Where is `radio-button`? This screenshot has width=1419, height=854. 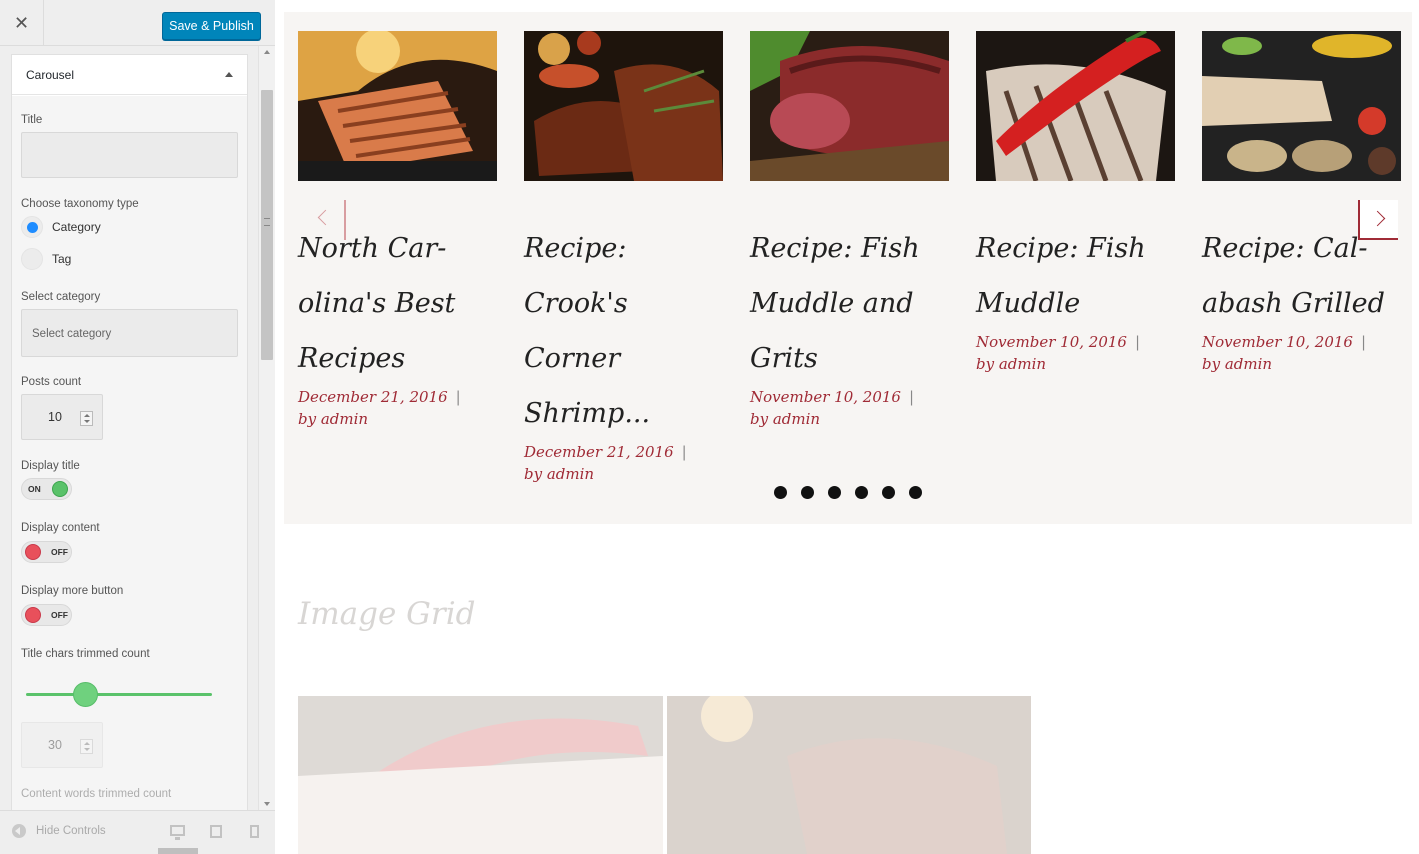
radio-button is located at coordinates (32, 259).